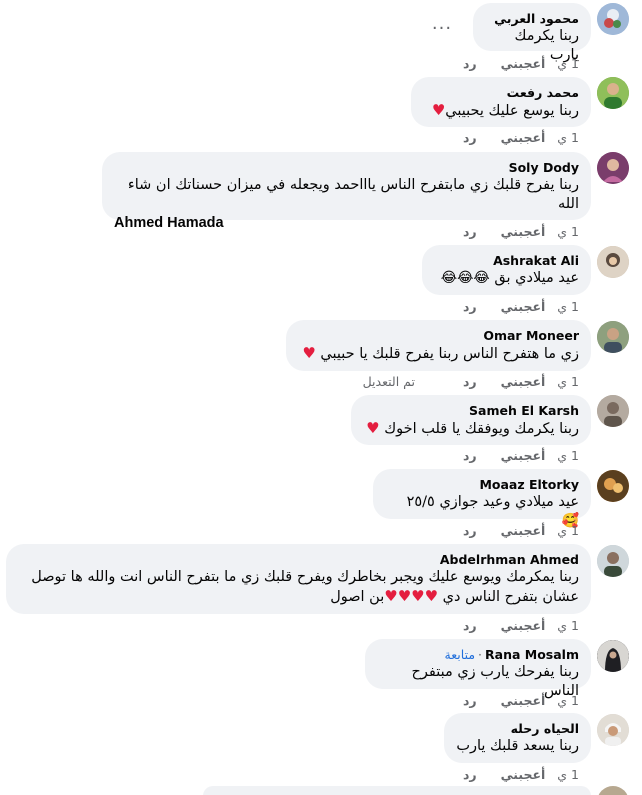 The height and width of the screenshot is (795, 642). I want to click on comment-text: ربنا يكرمك ويوفقك يا قلب اخوك ♥, so click(471, 429).